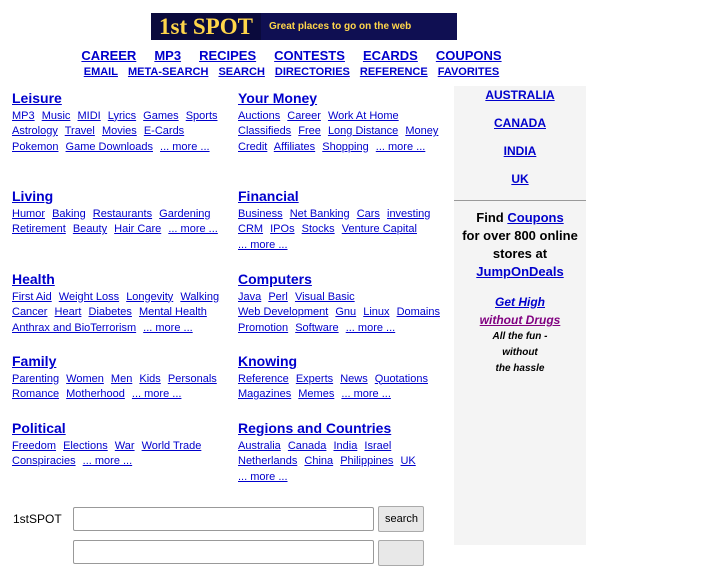 The height and width of the screenshot is (566, 727). What do you see at coordinates (520, 123) in the screenshot?
I see `country-canada: CANADA` at bounding box center [520, 123].